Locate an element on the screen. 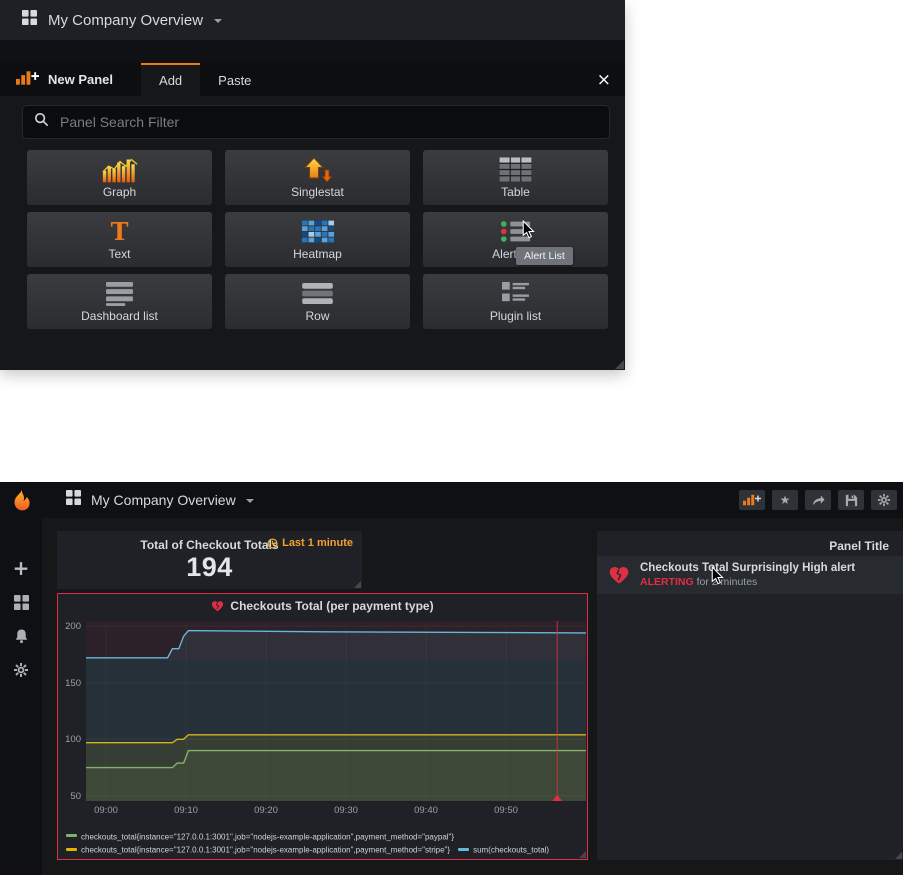 The image size is (903, 875). close-button: × is located at coordinates (604, 79).